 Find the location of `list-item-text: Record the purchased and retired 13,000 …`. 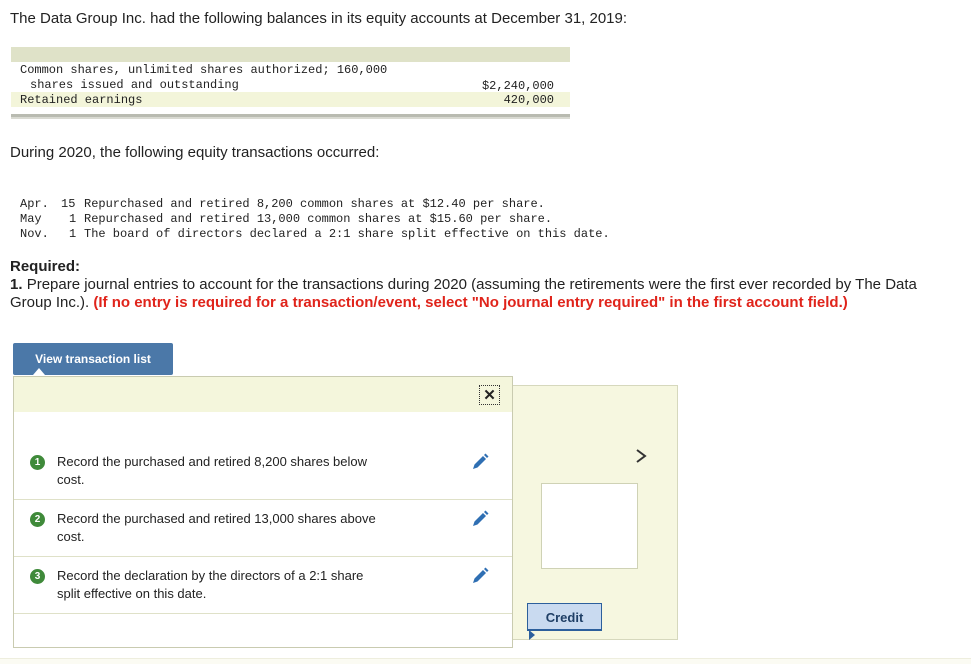

list-item-text: Record the purchased and retired 13,000 … is located at coordinates (242, 528).